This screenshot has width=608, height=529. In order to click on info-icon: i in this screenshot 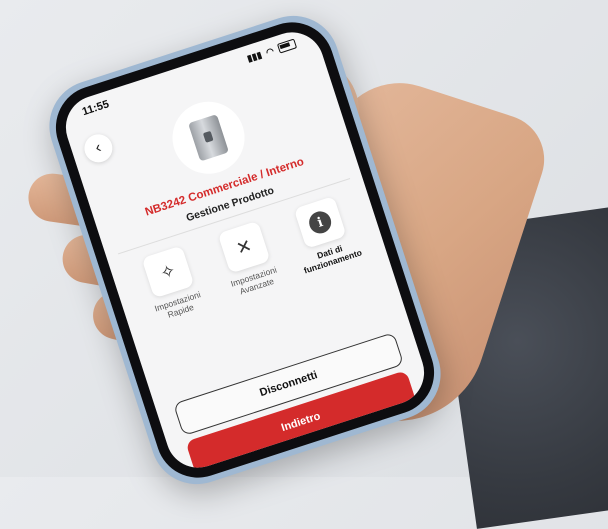, I will do `click(320, 222)`.